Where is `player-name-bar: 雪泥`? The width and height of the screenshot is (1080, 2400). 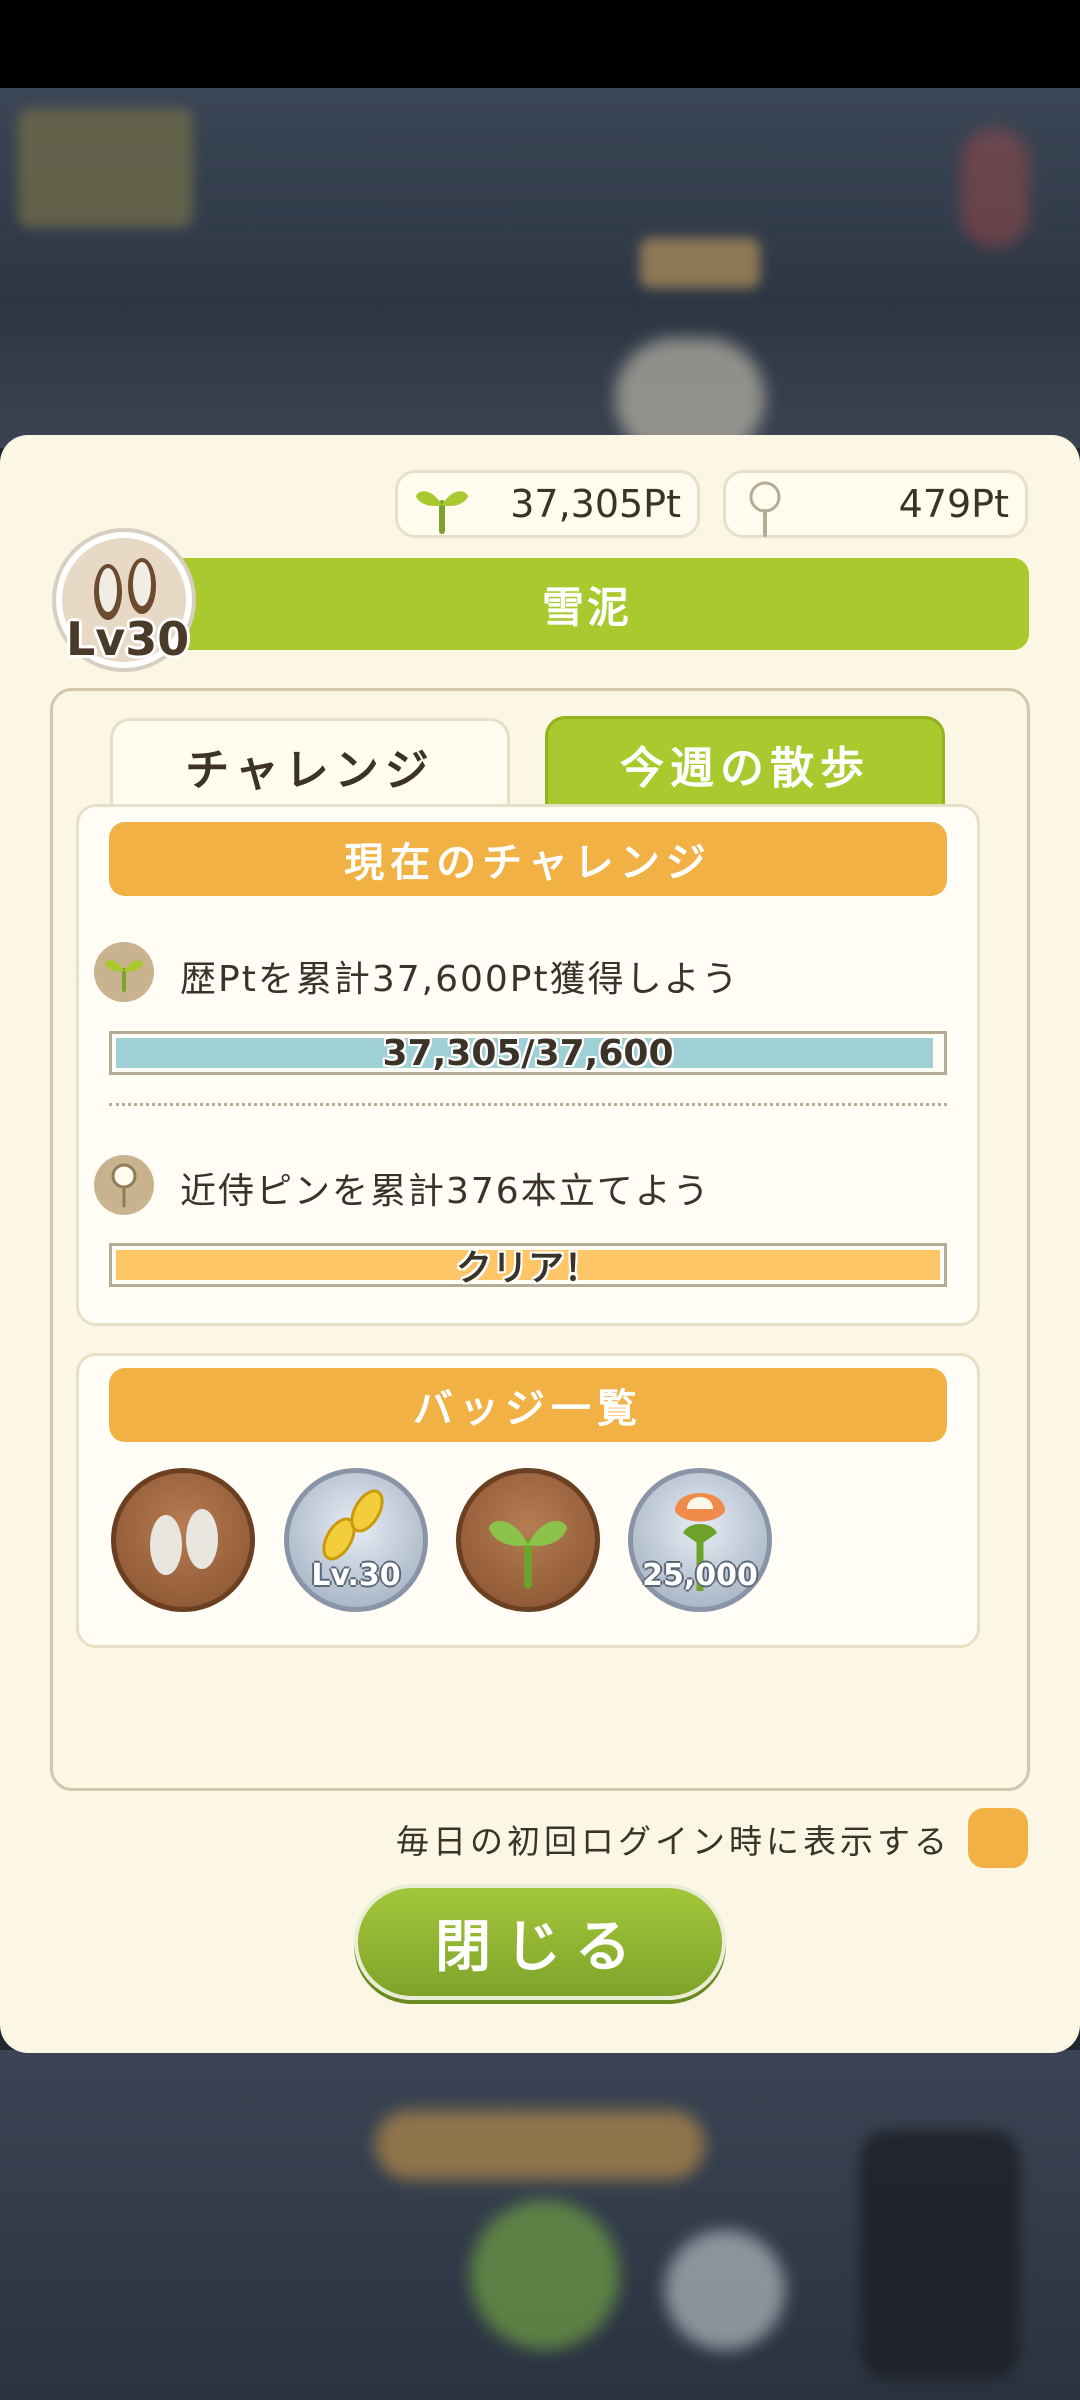
player-name-bar: 雪泥 is located at coordinates (592, 604).